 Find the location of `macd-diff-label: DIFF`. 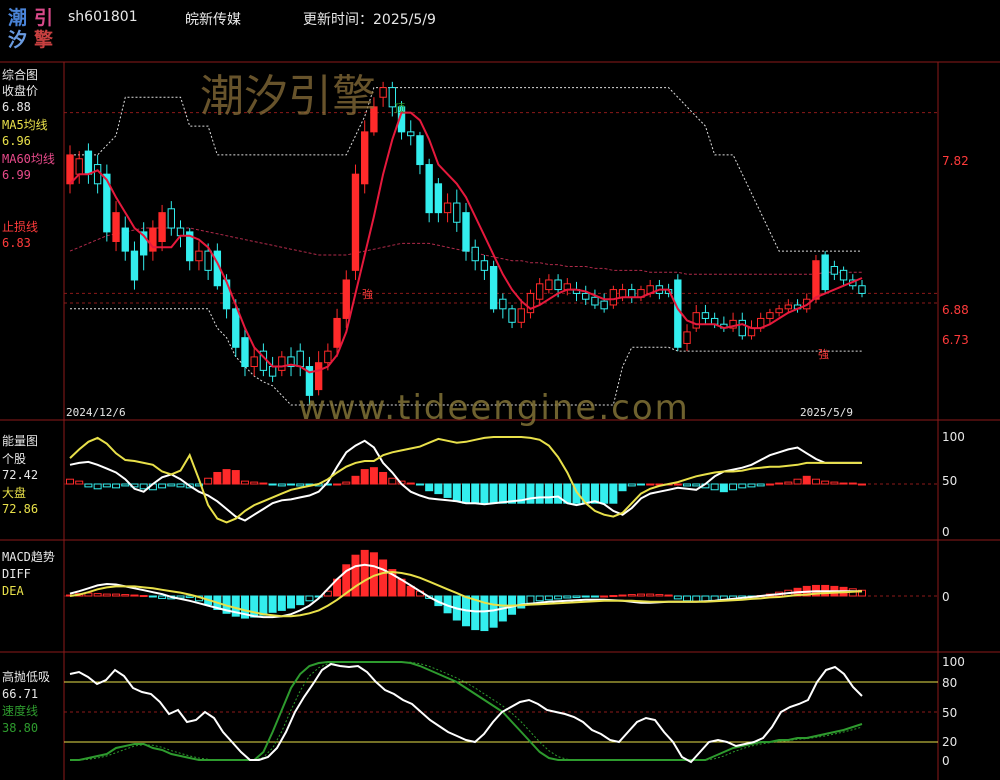

macd-diff-label: DIFF is located at coordinates (16, 574).